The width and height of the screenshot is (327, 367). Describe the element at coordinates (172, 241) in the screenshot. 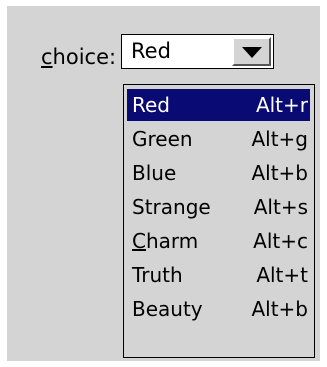

I see `menu-item-label-rest: harm` at that location.